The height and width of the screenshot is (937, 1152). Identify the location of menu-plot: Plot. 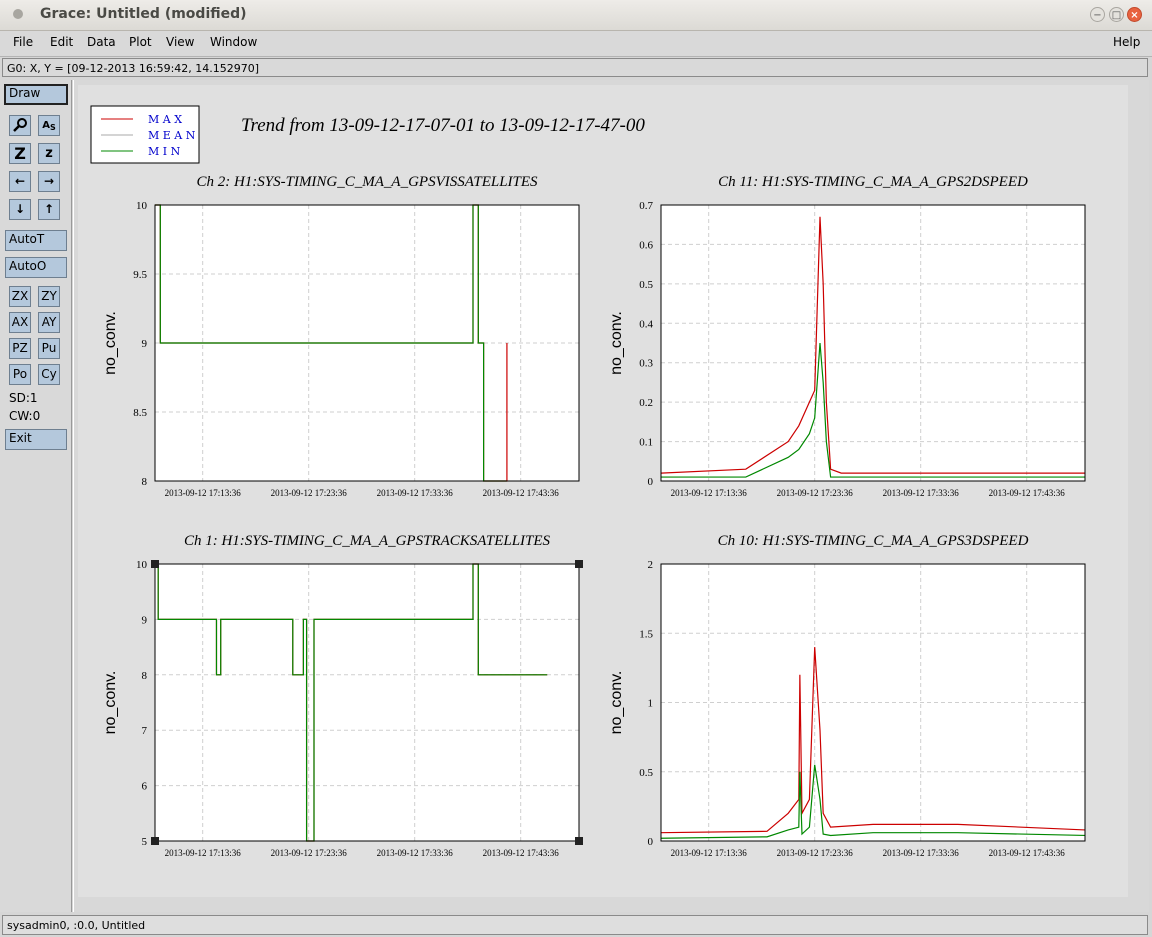
(140, 42).